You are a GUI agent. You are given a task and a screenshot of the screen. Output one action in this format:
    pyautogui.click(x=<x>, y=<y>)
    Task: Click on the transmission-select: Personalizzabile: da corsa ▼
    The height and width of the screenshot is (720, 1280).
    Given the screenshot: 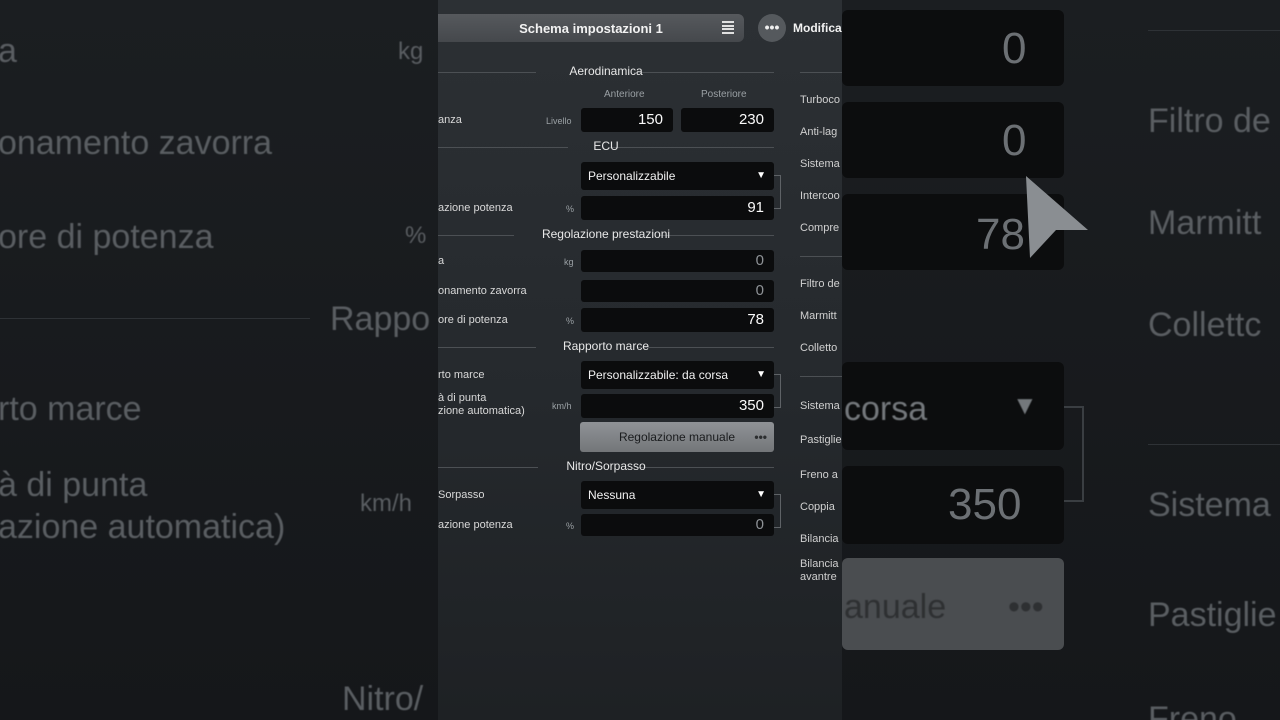 What is the action you would take?
    pyautogui.click(x=677, y=375)
    